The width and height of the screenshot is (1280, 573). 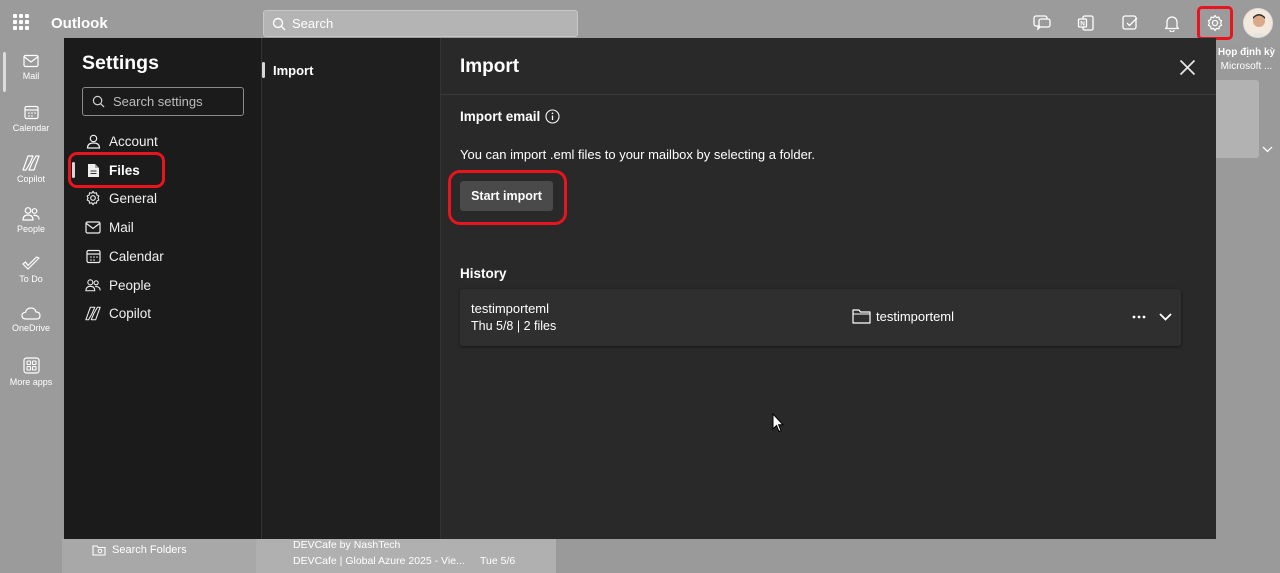 What do you see at coordinates (510, 308) in the screenshot?
I see `history-item-name: testimporteml` at bounding box center [510, 308].